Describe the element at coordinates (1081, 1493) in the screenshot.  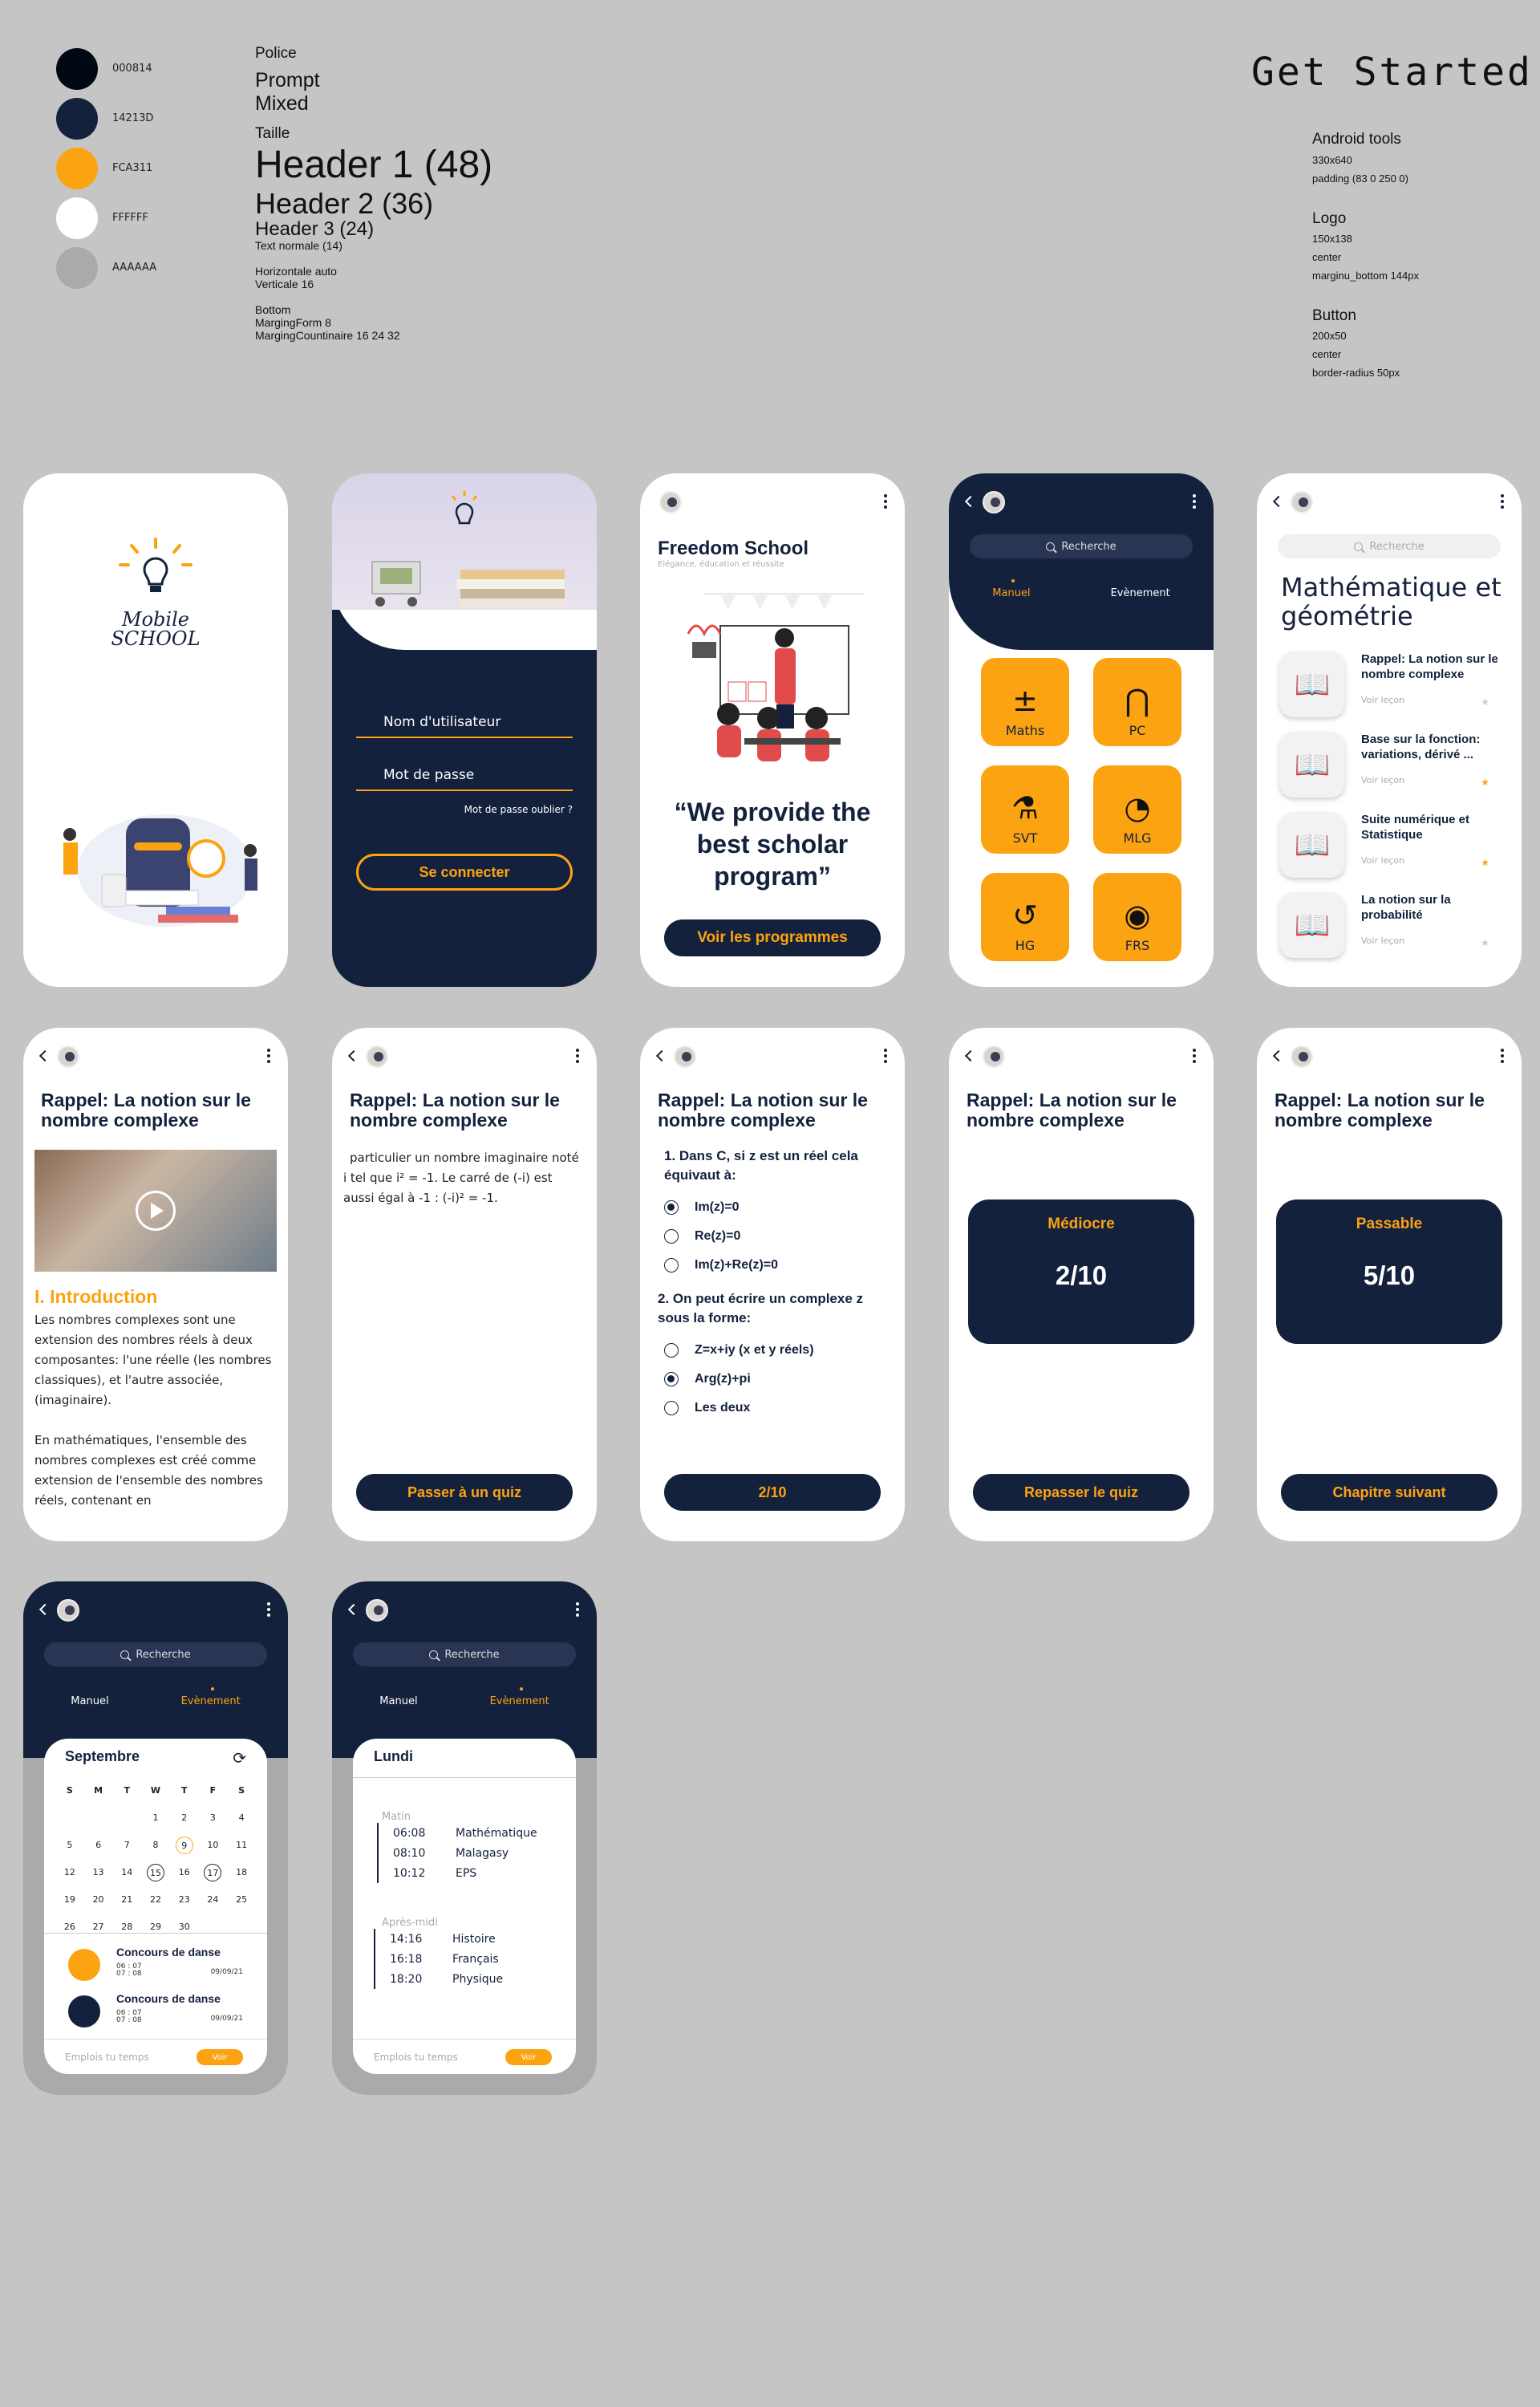
I see `retake-quiz-button: Repasser le quiz` at that location.